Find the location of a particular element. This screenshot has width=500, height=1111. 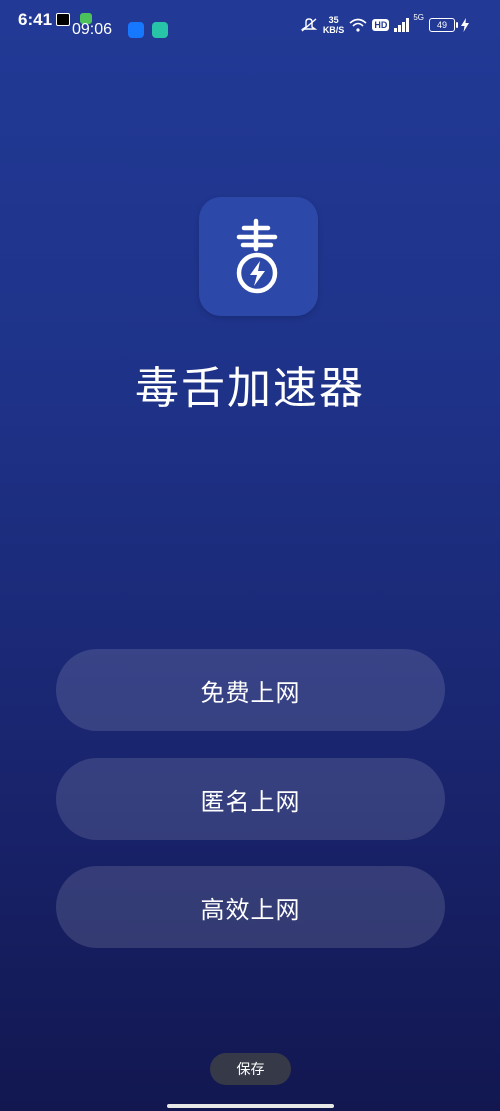

secondary-time: 09:06 is located at coordinates (92, 29).